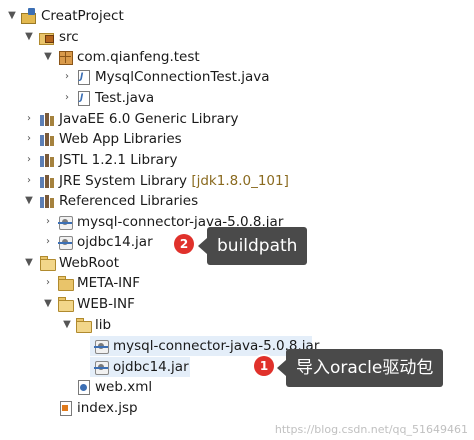 Image resolution: width=474 pixels, height=440 pixels. Describe the element at coordinates (264, 366) in the screenshot. I see `step-1-badge: 1` at that location.